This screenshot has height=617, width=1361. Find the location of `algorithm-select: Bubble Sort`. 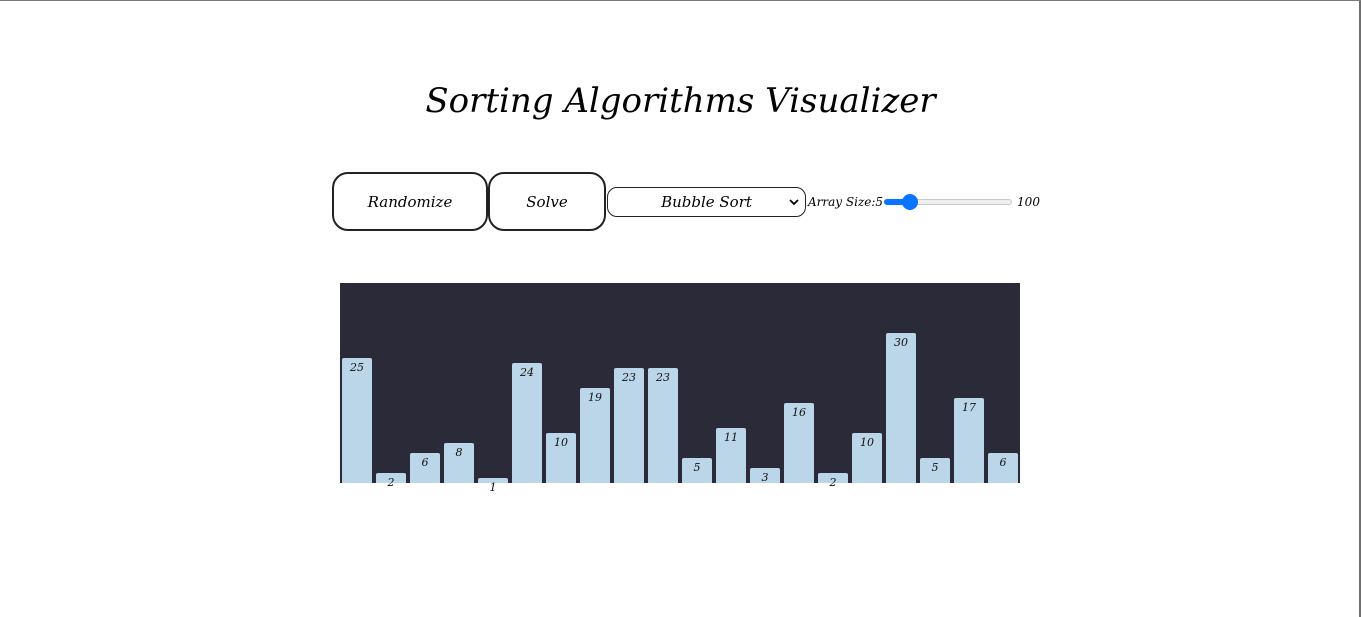

algorithm-select: Bubble Sort is located at coordinates (706, 201).